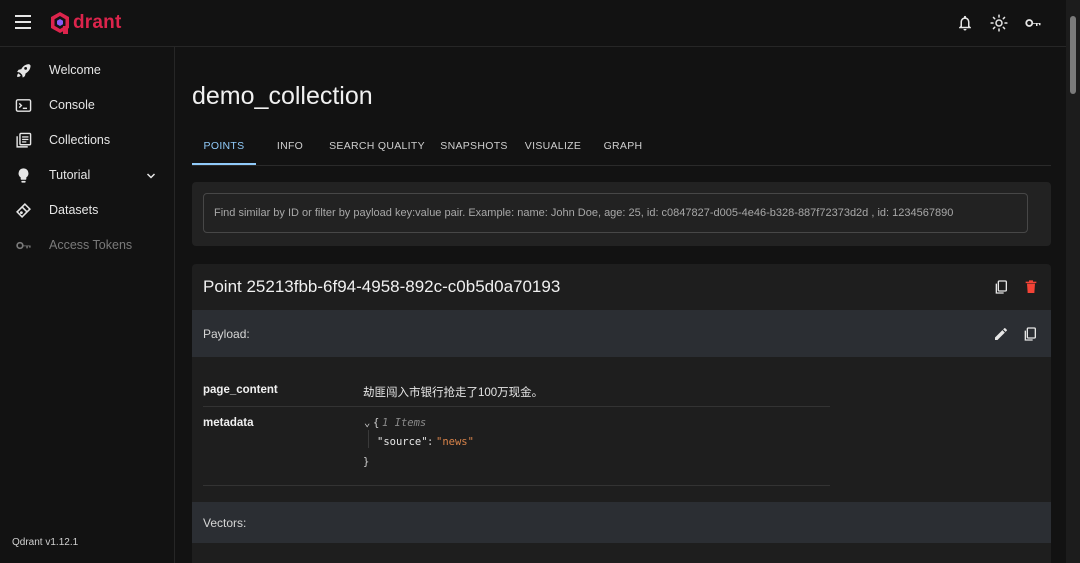 The height and width of the screenshot is (563, 1080). What do you see at coordinates (45, 542) in the screenshot?
I see `app-version: Qdrant v1.12.1` at bounding box center [45, 542].